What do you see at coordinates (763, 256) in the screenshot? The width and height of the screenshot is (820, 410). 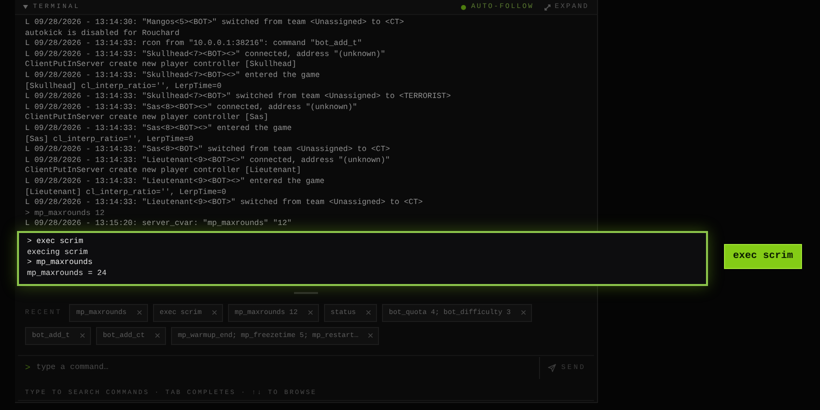 I see `callout-label: exec scrim` at bounding box center [763, 256].